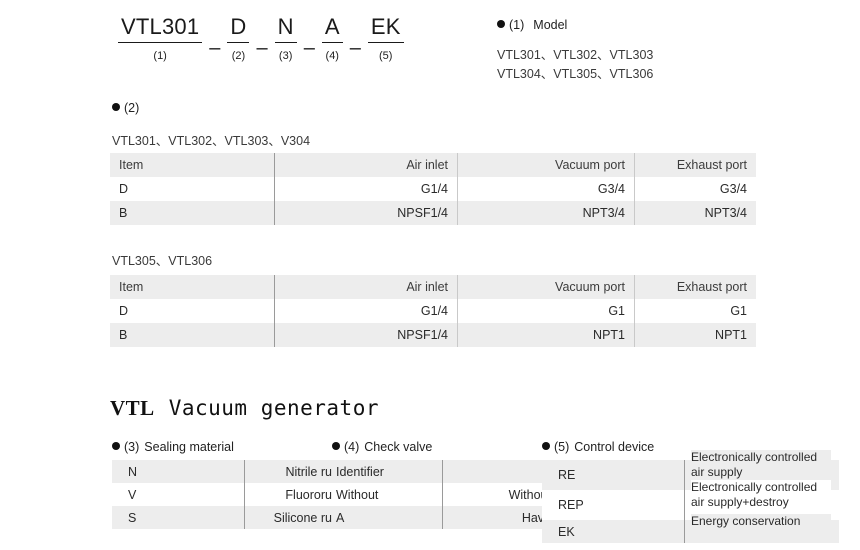 This screenshot has width=860, height=550. I want to click on model-note-header: (1) Model, so click(667, 25).